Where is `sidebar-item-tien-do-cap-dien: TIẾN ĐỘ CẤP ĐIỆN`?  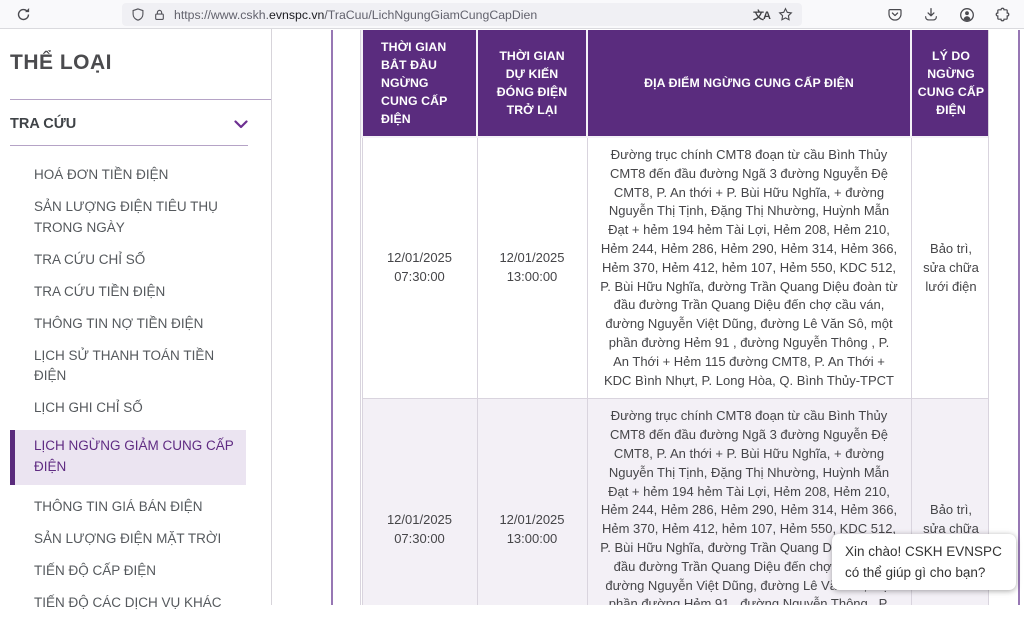
sidebar-item-tien-do-cap-dien: TIẾN ĐỘ CẤP ĐIỆN is located at coordinates (140, 571).